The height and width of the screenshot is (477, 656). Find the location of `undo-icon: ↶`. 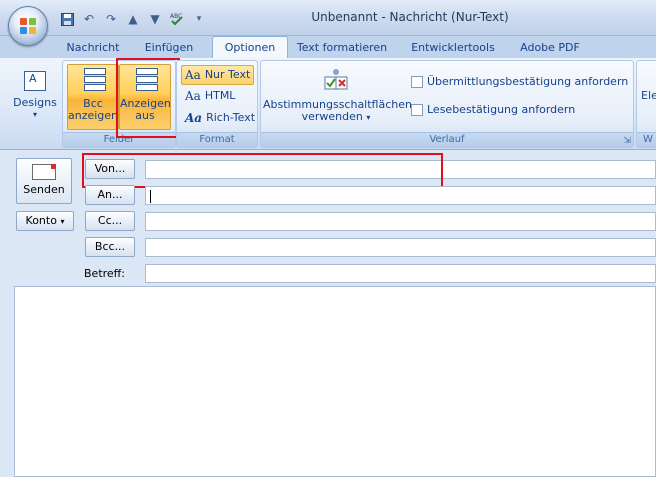

undo-icon: ↶ is located at coordinates (89, 19).